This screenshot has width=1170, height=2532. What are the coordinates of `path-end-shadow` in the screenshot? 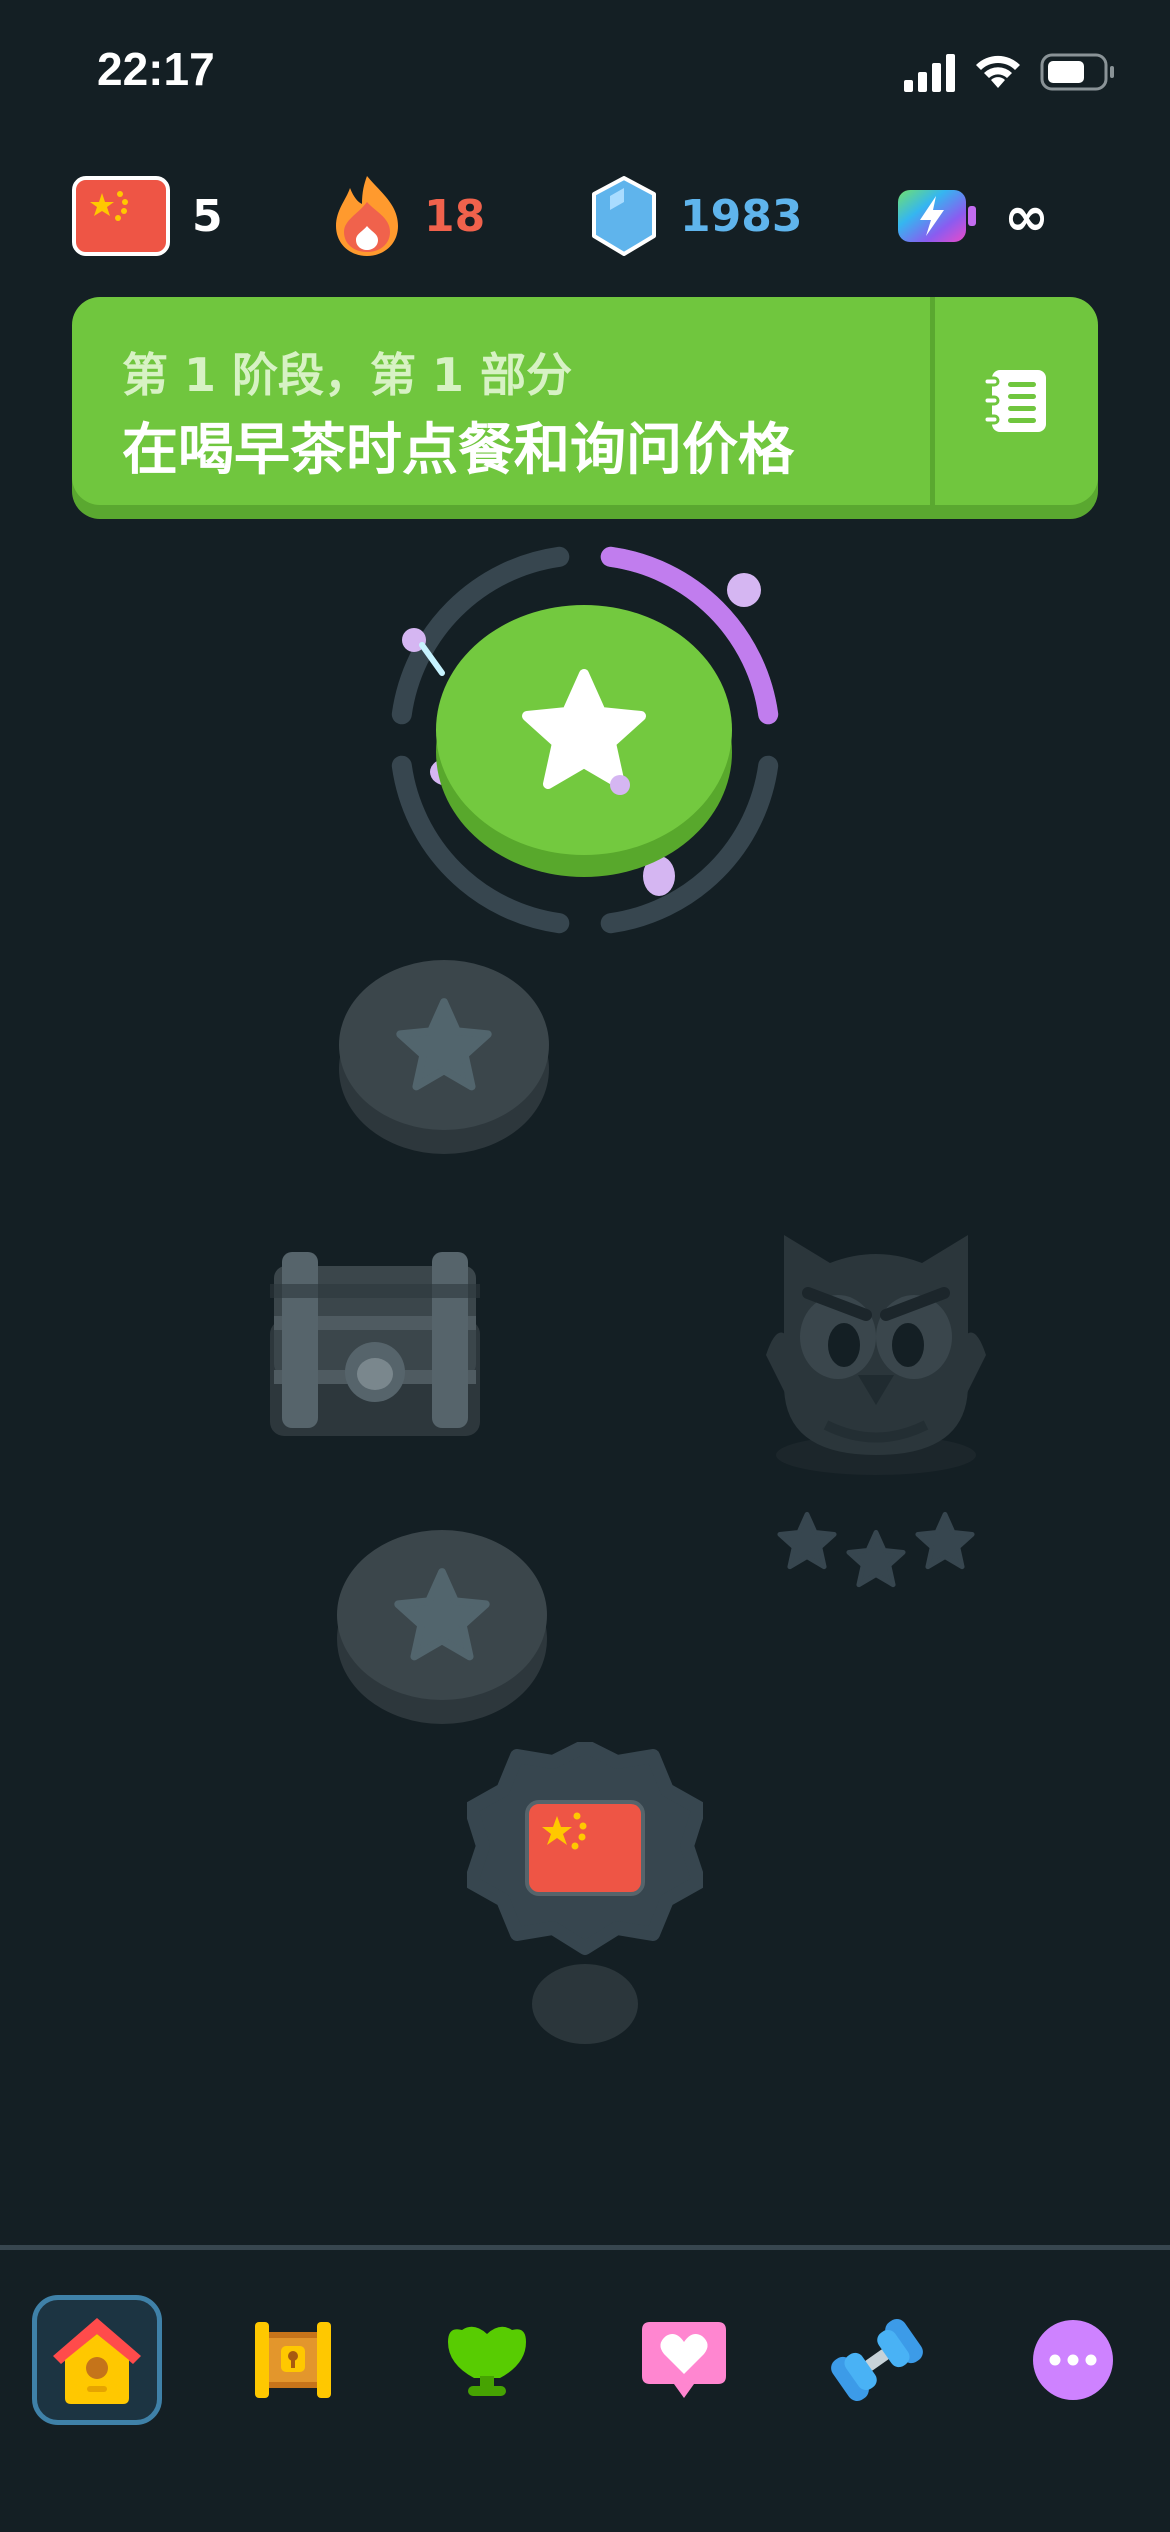 It's located at (585, 2004).